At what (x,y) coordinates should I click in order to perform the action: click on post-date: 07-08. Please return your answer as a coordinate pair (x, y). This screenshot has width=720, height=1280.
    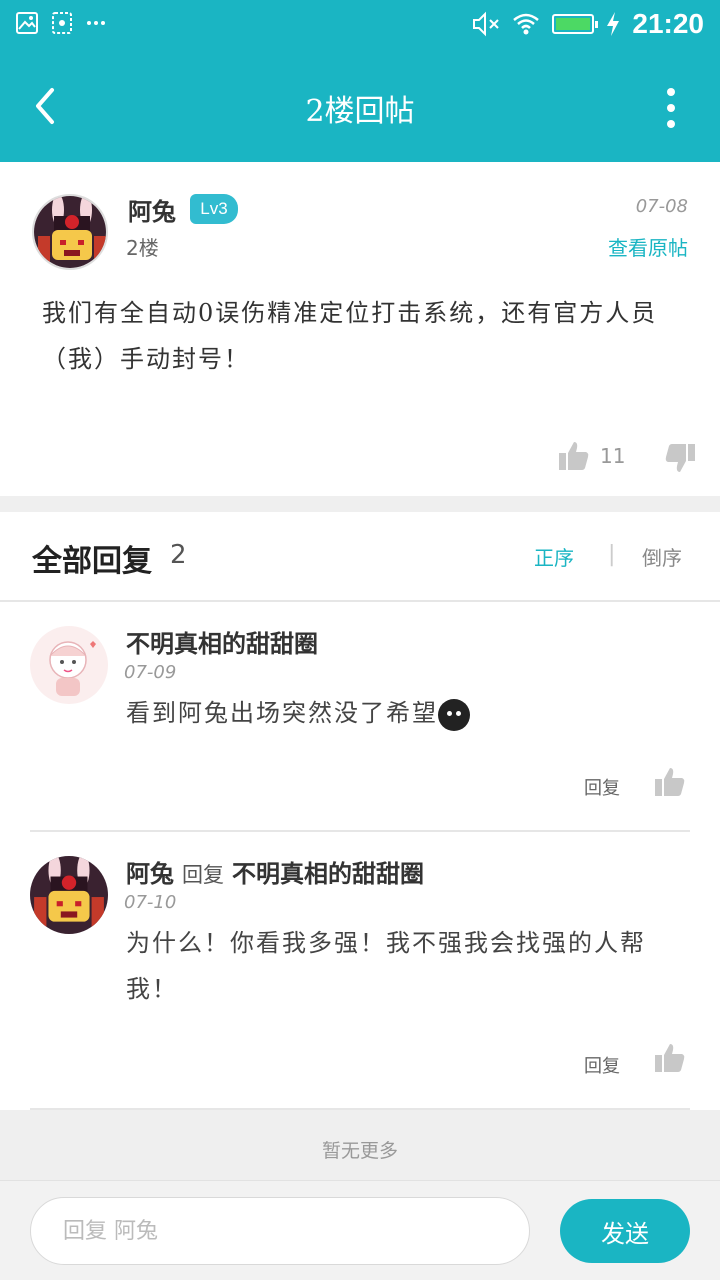
    Looking at the image, I should click on (661, 206).